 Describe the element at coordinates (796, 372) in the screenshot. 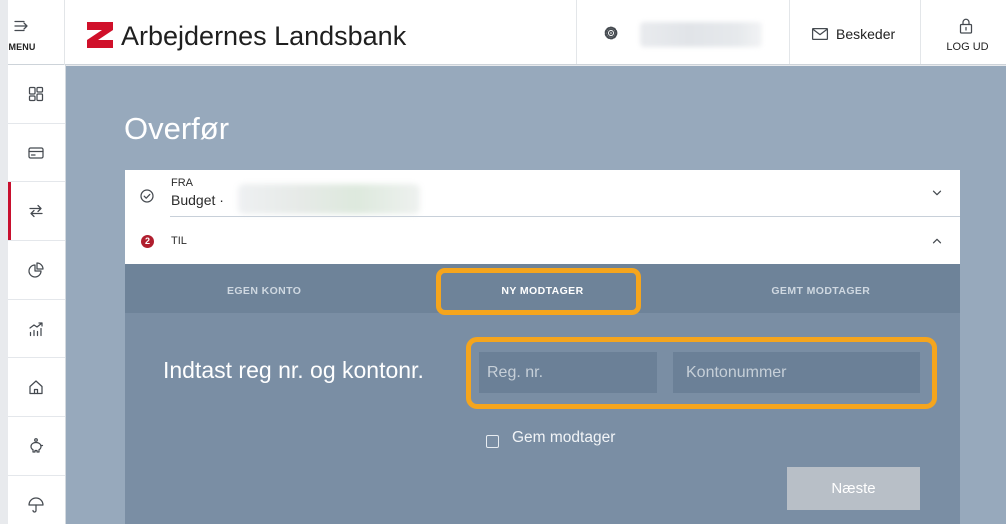

I see `account-number-input` at that location.